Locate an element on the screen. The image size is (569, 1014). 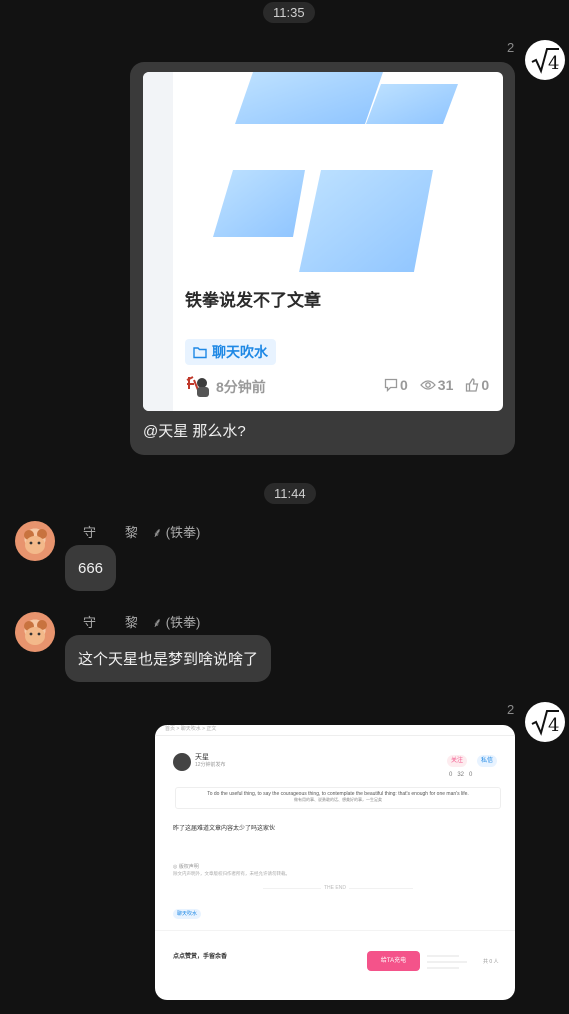
sender-name: 守 黎 ⸙ (铁拳) is located at coordinates (142, 532).